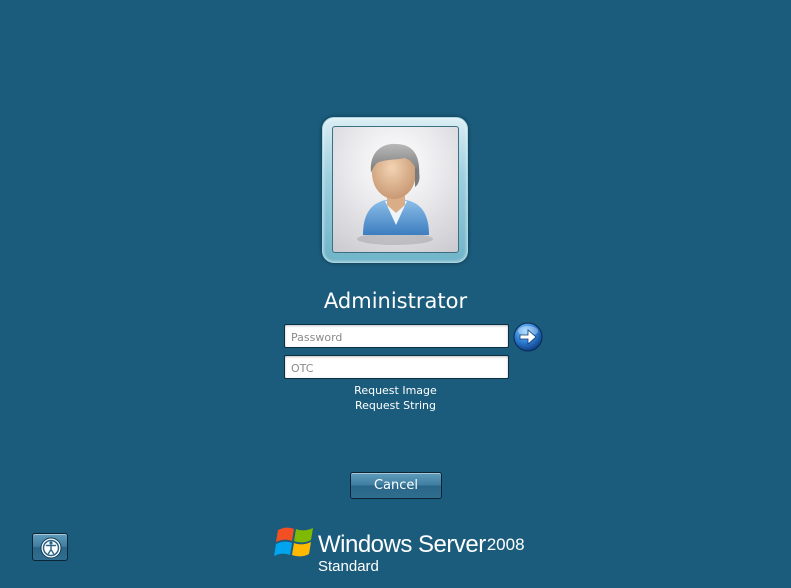  I want to click on submit-button, so click(528, 337).